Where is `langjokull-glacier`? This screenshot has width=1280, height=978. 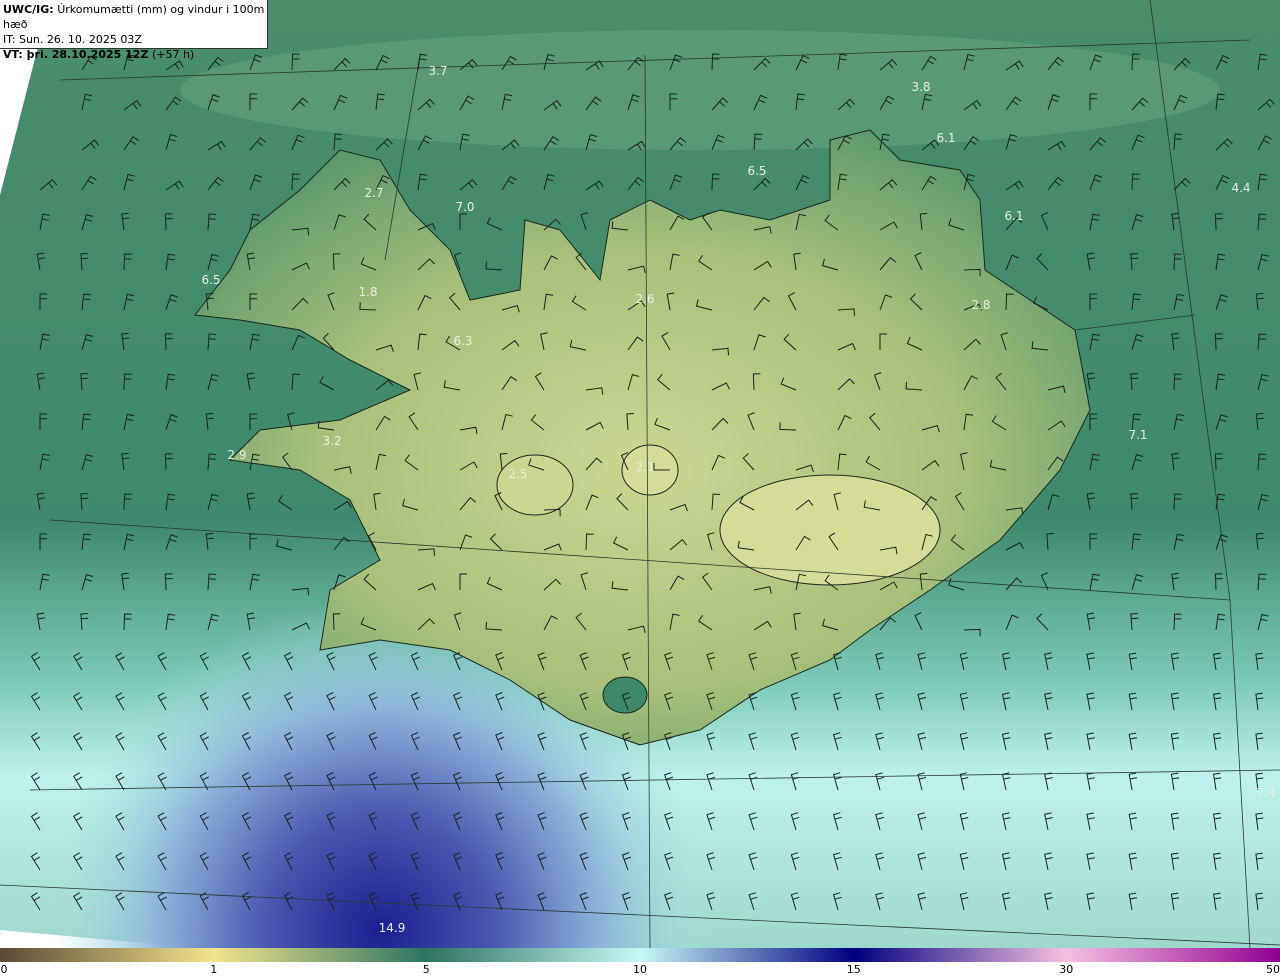 langjokull-glacier is located at coordinates (535, 485).